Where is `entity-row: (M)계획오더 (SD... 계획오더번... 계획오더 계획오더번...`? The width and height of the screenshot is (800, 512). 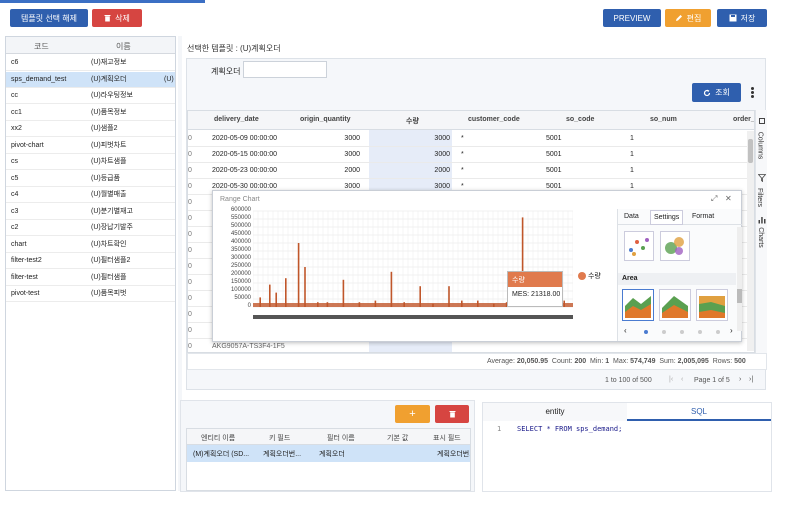
entity-row: (M)계획오더 (SD... 계획오더번... 계획오더 계획오더번... is located at coordinates (328, 453).